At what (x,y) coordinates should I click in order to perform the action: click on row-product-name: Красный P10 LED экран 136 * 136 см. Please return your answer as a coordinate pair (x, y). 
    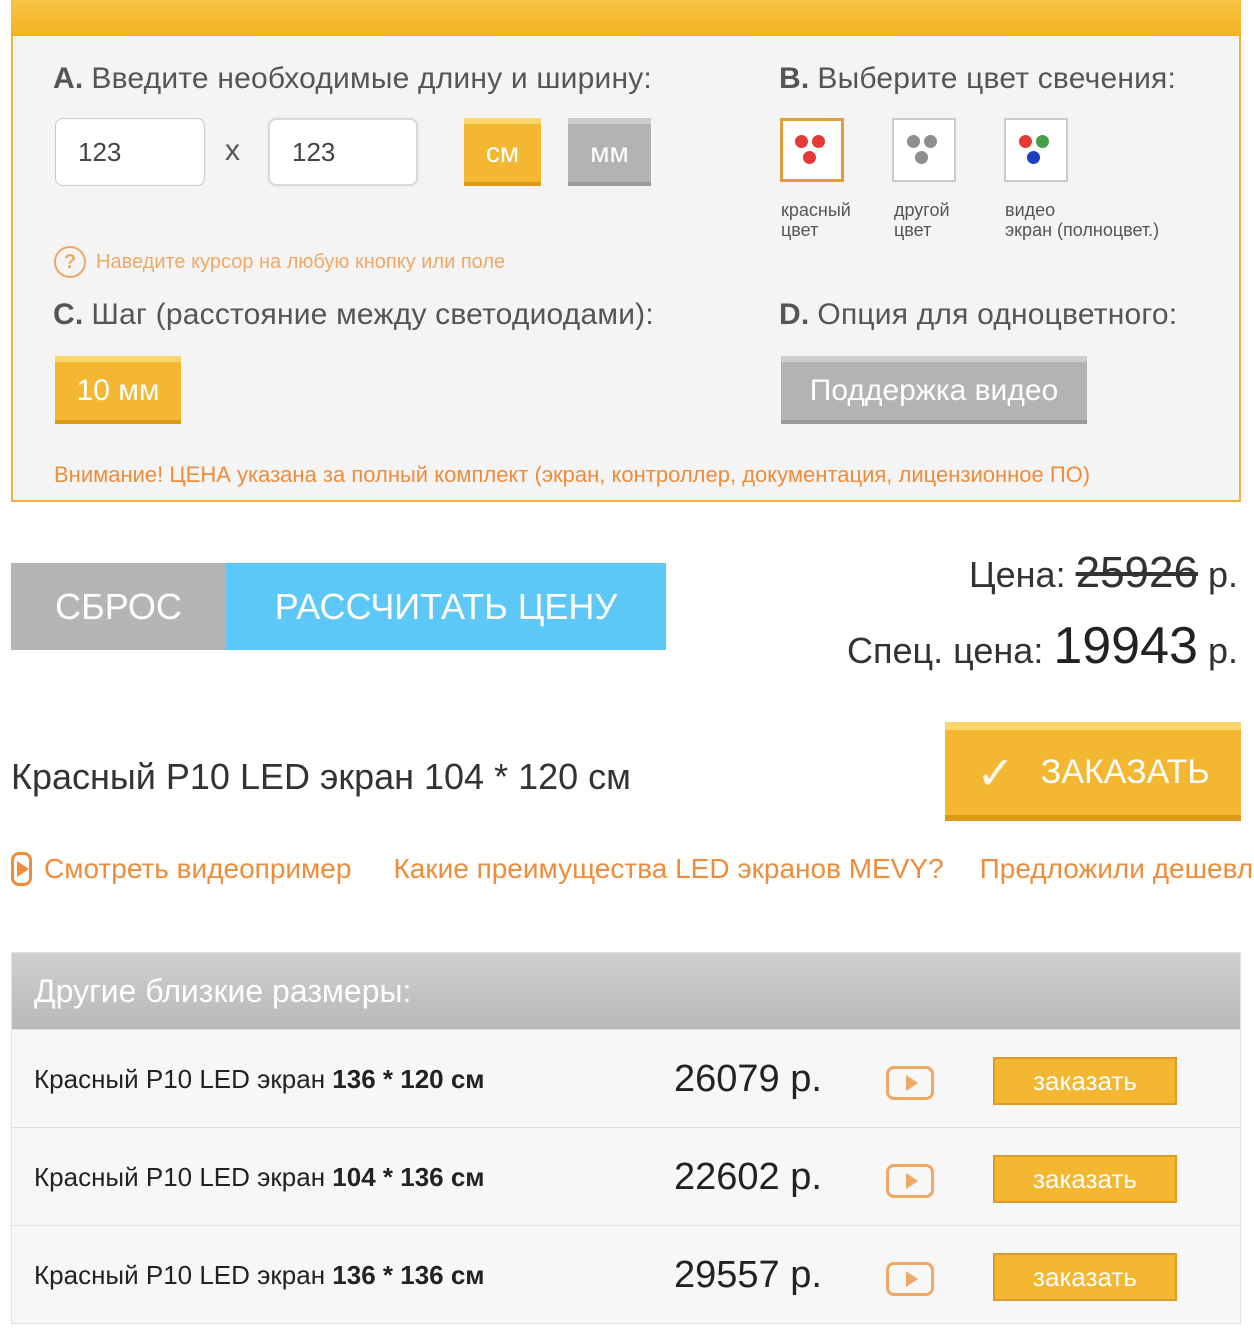
    Looking at the image, I should click on (259, 1275).